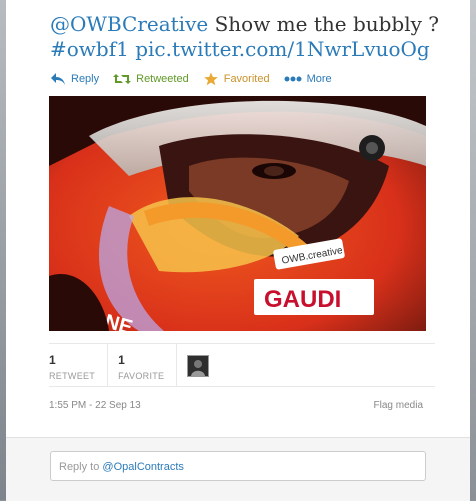 This screenshot has height=501, width=476. I want to click on tweet-pic-link: pic.twitter.com/1NwrLvuoOg, so click(282, 49).